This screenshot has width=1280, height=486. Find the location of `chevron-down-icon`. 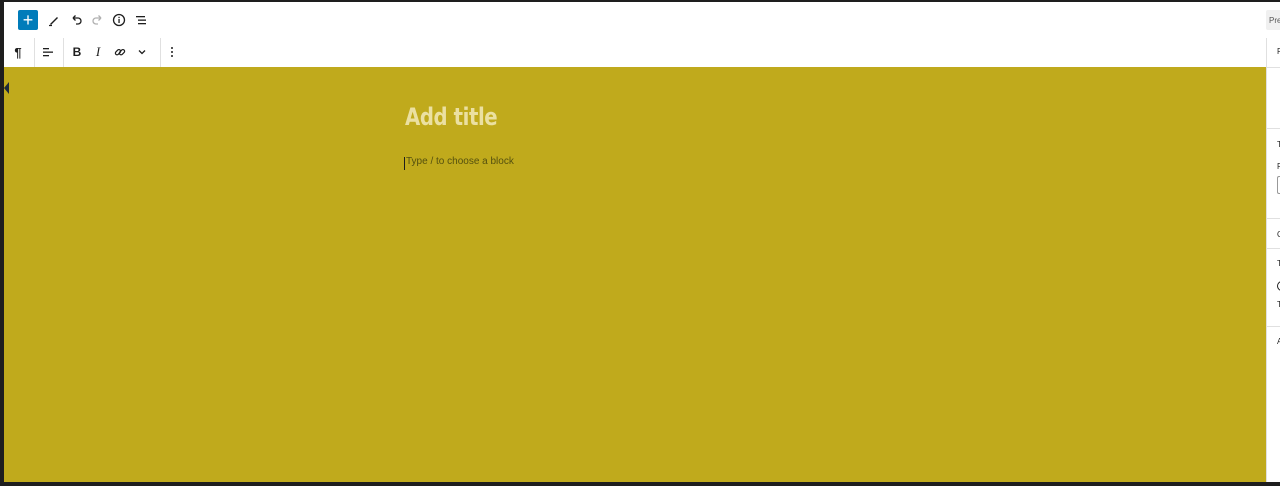

chevron-down-icon is located at coordinates (142, 52).